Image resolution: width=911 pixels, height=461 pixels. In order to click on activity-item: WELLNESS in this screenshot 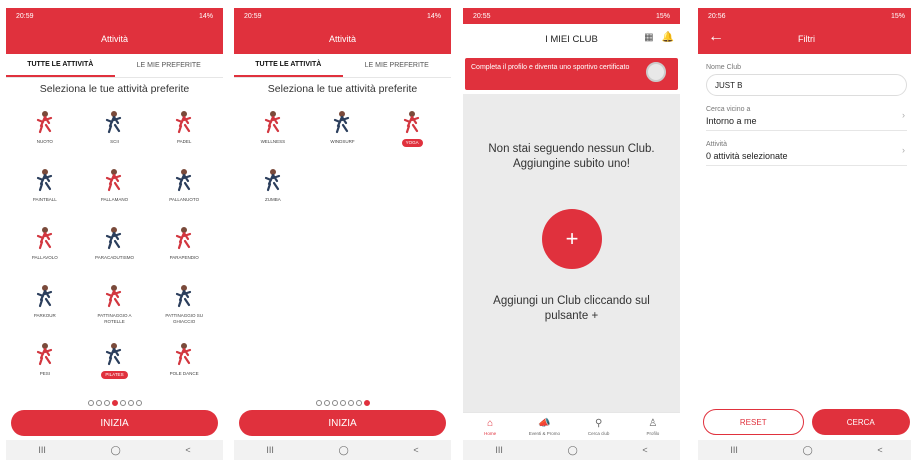, I will do `click(273, 130)`.